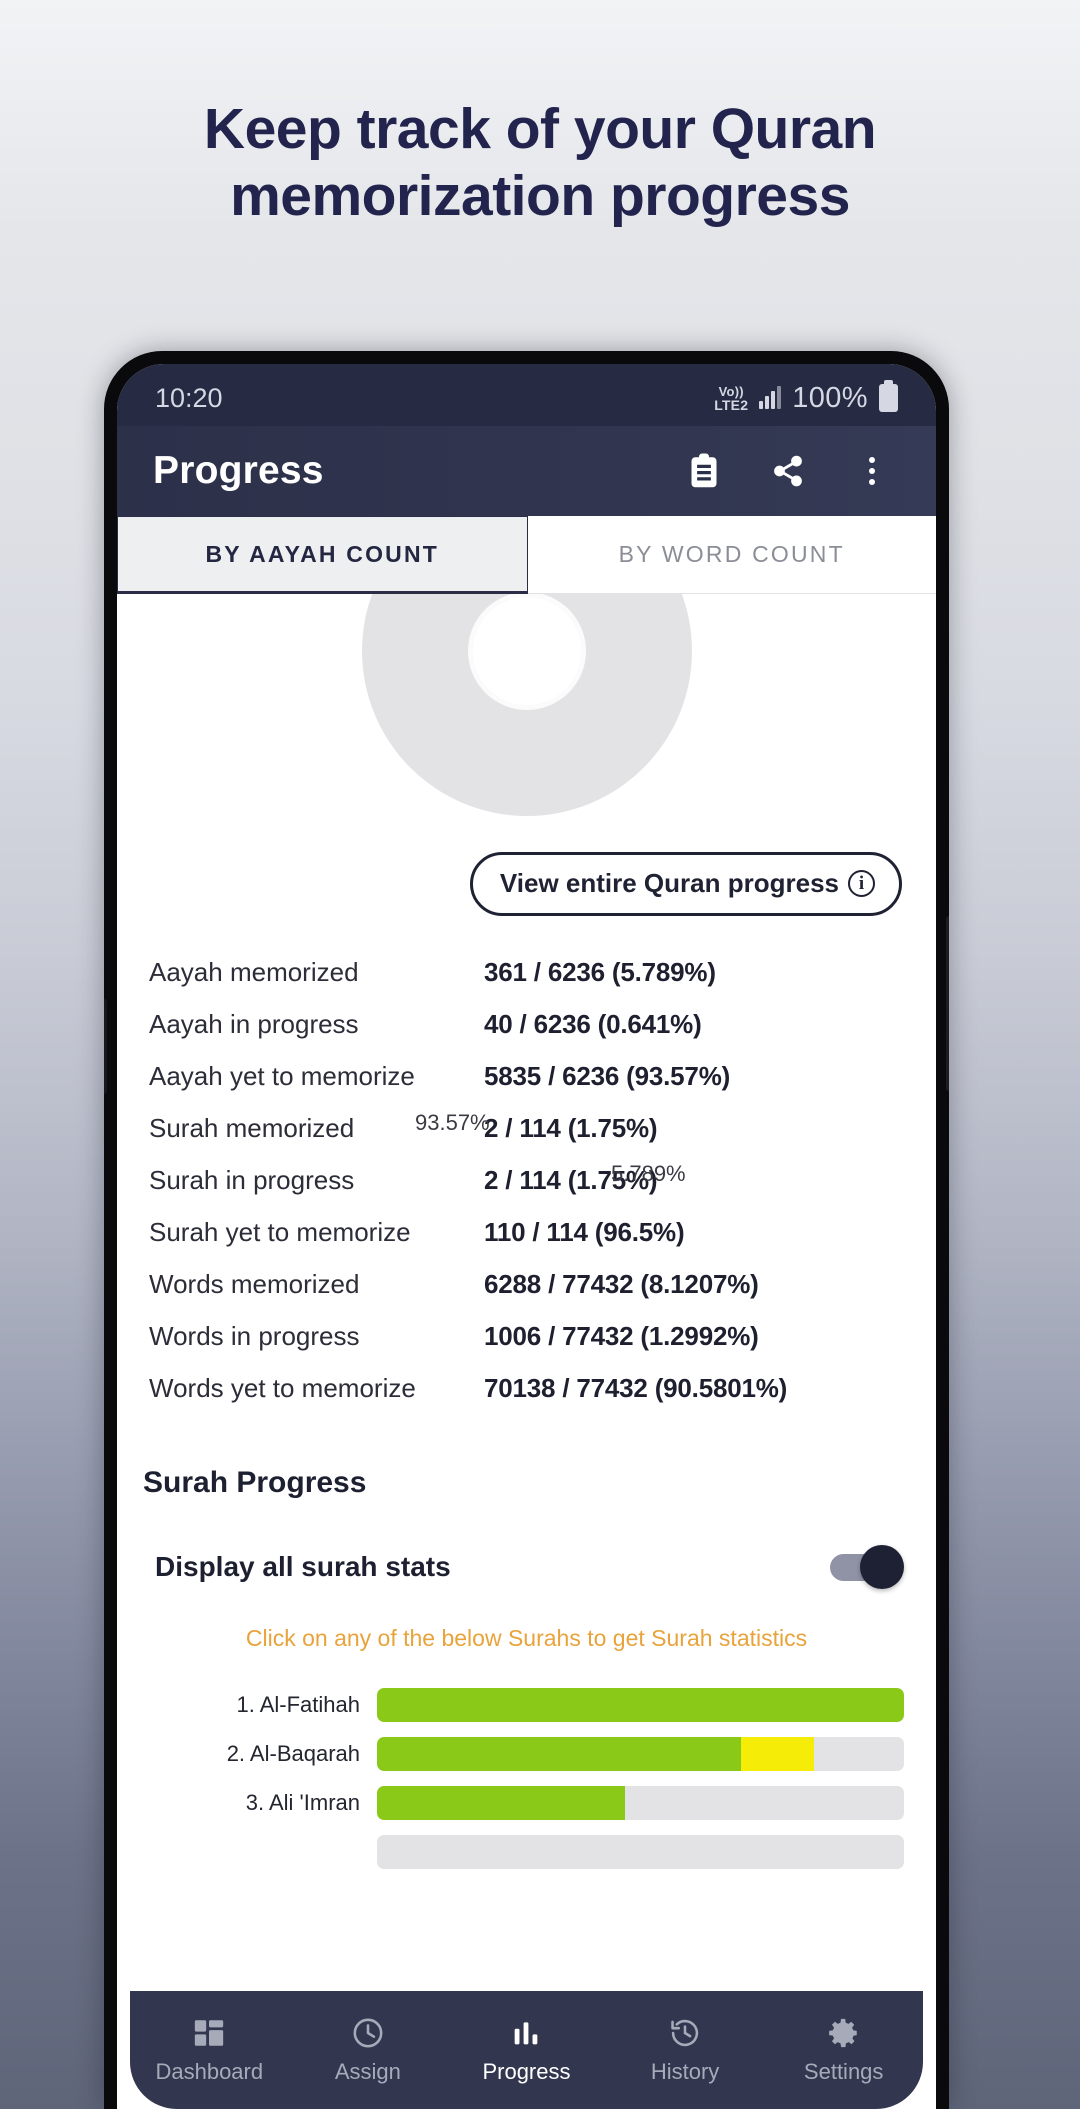 This screenshot has width=1080, height=2109. What do you see at coordinates (252, 1179) in the screenshot?
I see `stat-label: Surah in progress` at bounding box center [252, 1179].